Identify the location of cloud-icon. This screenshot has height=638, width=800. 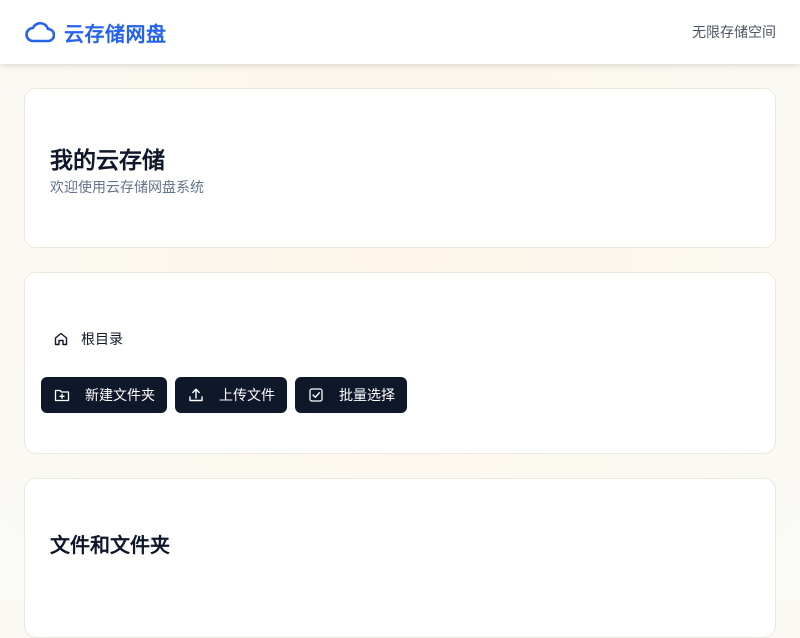
(40, 32).